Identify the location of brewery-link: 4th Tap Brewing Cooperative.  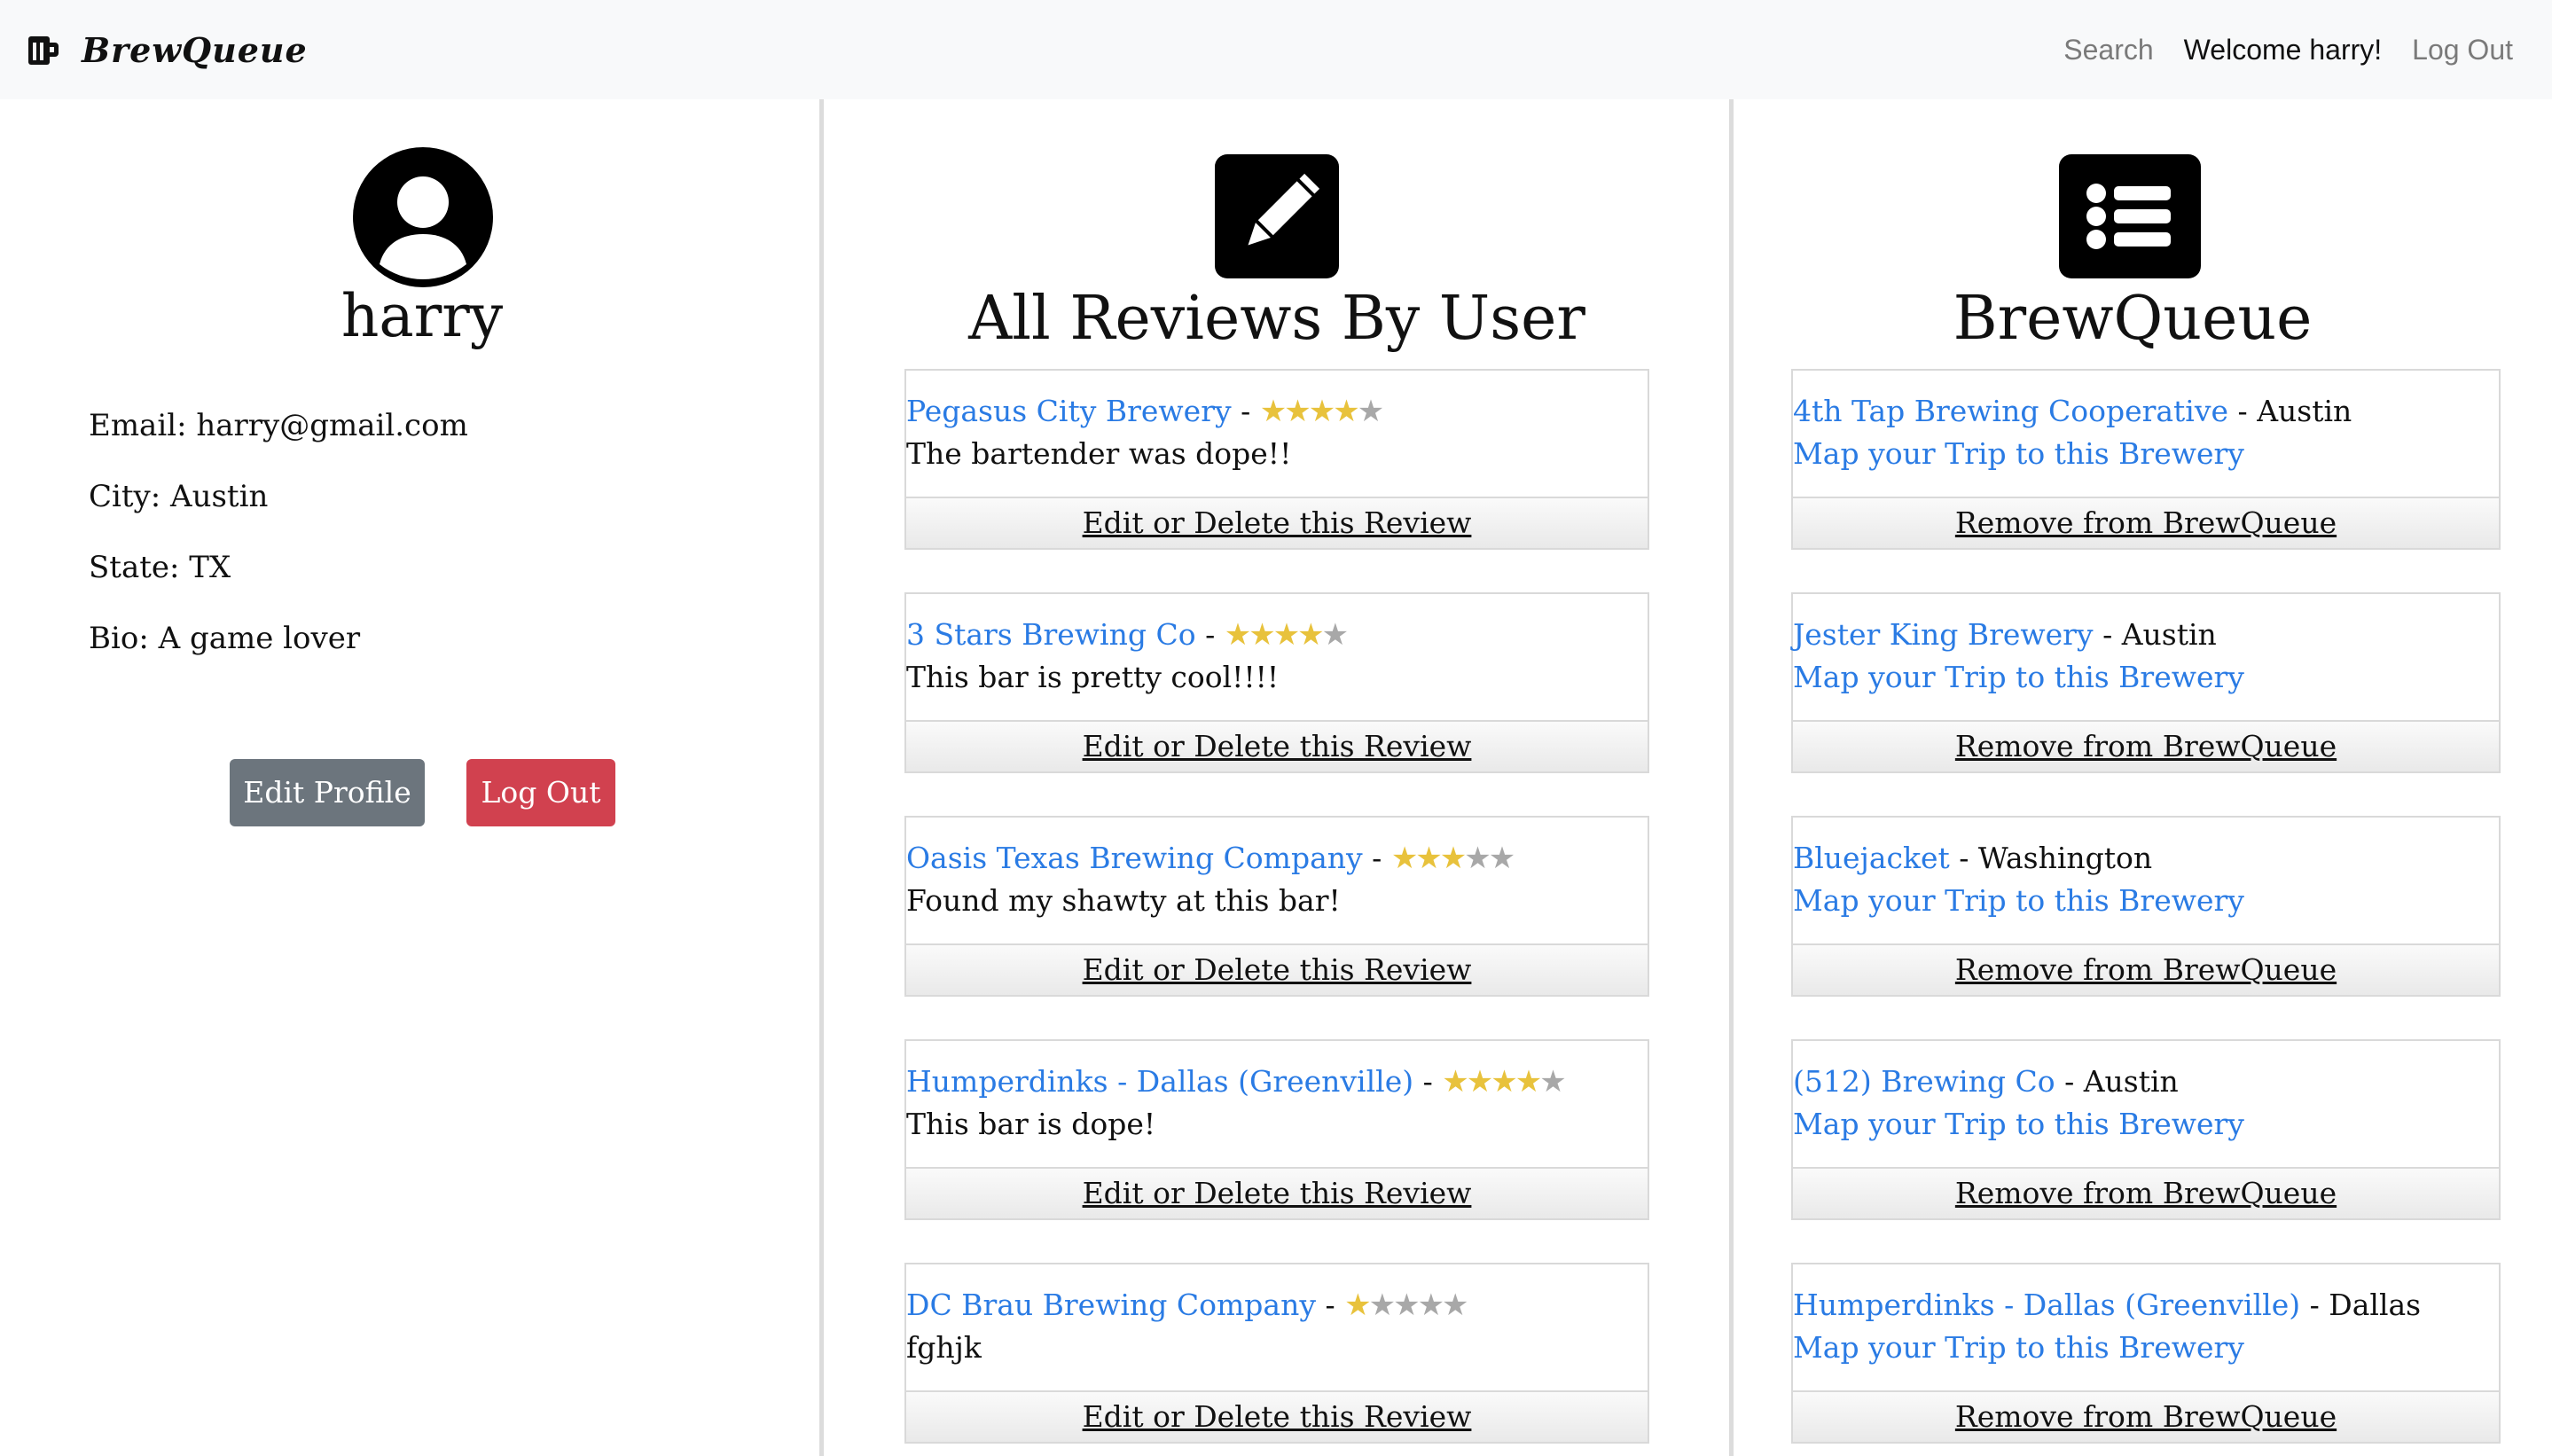
(2010, 411).